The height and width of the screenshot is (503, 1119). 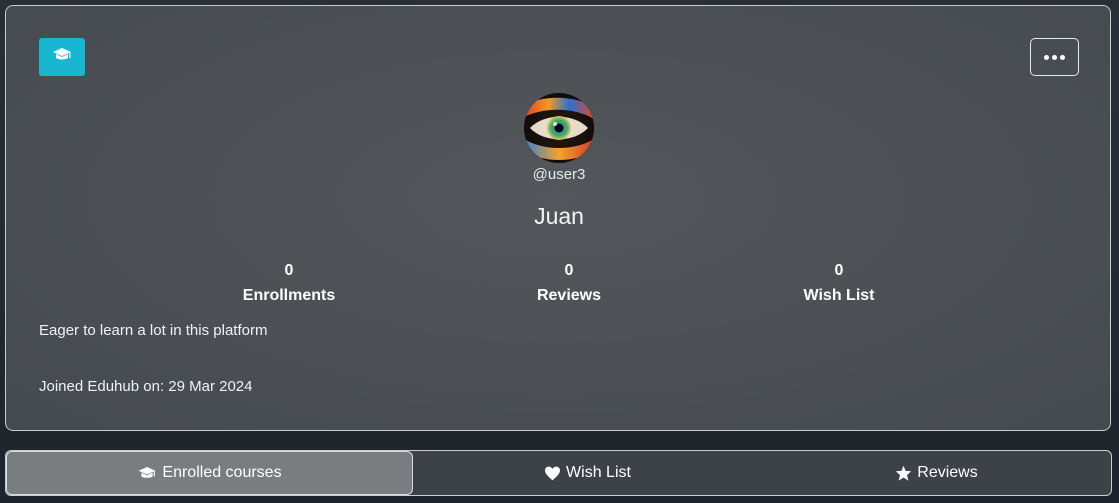 I want to click on tab-enrolled-courses: Enrolled courses, so click(x=209, y=473).